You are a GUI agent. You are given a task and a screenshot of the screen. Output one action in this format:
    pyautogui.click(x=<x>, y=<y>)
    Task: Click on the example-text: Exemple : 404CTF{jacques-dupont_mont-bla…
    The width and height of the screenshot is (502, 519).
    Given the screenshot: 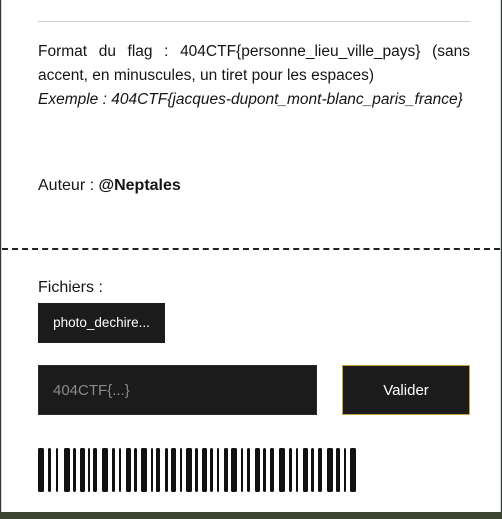 What is the action you would take?
    pyautogui.click(x=250, y=99)
    